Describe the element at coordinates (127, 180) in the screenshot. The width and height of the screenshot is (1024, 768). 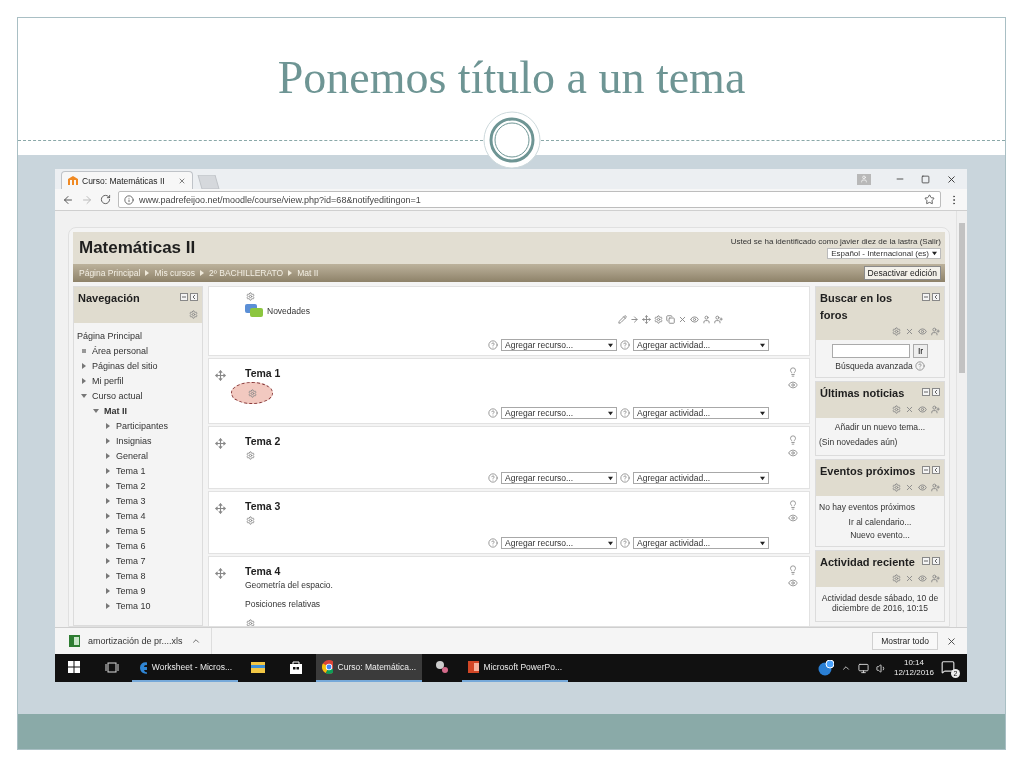
I see `browser-tab: Curso: Matemáticas II` at that location.